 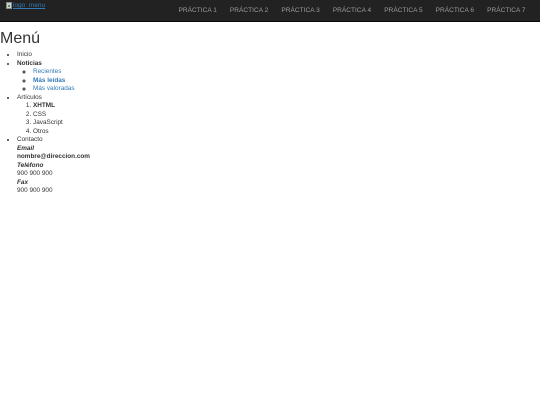 What do you see at coordinates (506, 11) in the screenshot?
I see `nav-practica-7: PRÁCTICA 7` at bounding box center [506, 11].